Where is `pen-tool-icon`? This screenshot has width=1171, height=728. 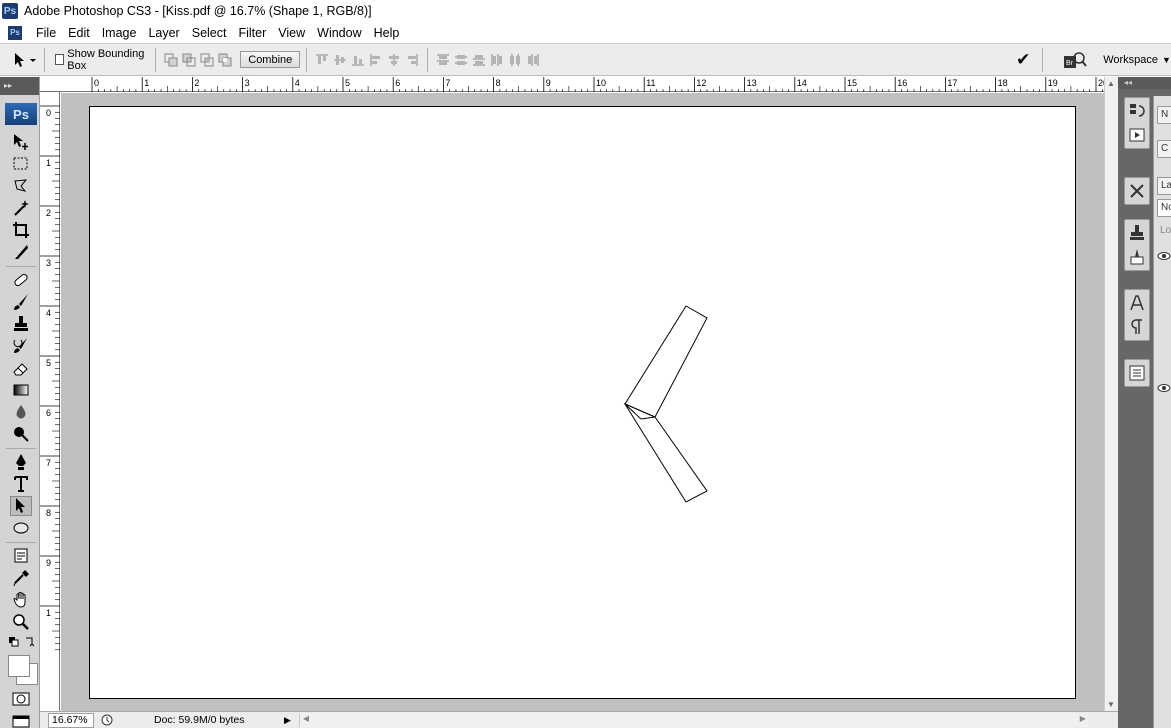 pen-tool-icon is located at coordinates (21, 462).